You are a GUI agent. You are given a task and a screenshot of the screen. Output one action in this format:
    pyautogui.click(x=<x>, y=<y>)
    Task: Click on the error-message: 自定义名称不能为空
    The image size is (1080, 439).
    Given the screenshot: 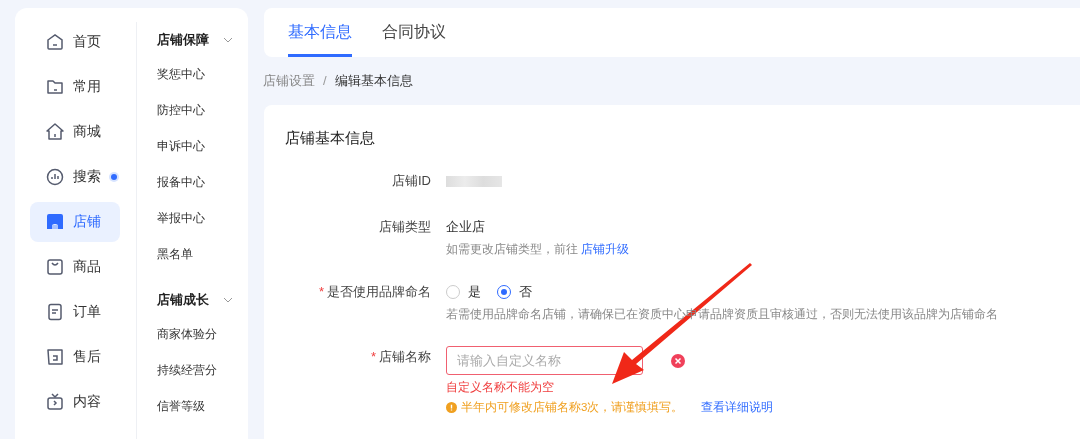 What is the action you would take?
    pyautogui.click(x=500, y=387)
    